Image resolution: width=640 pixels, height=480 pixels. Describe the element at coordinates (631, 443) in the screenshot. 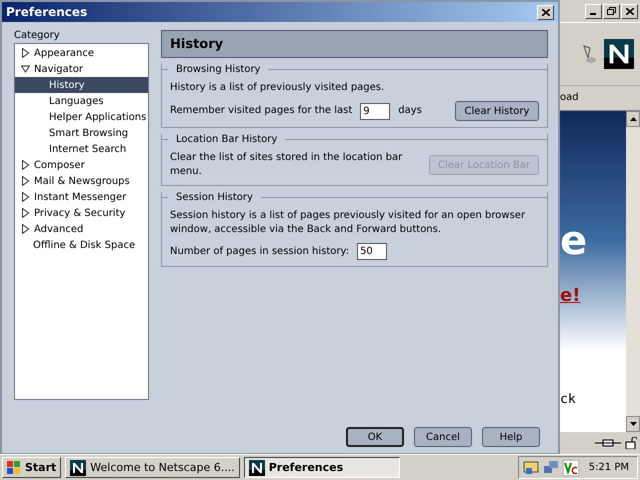

I see `padlock-icon` at that location.